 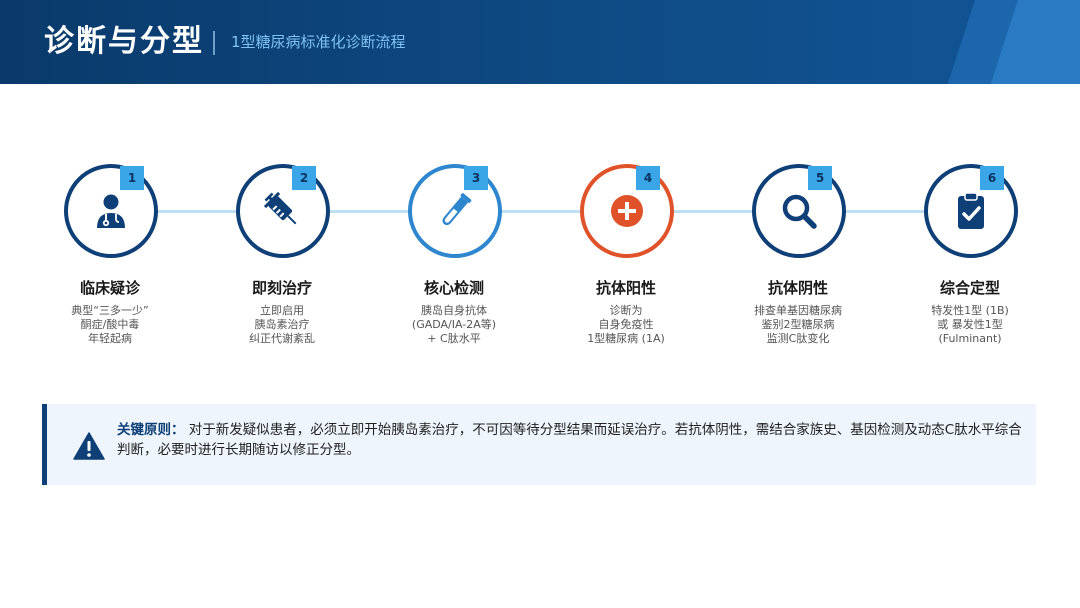 I want to click on doctor-icon, so click(x=111, y=211).